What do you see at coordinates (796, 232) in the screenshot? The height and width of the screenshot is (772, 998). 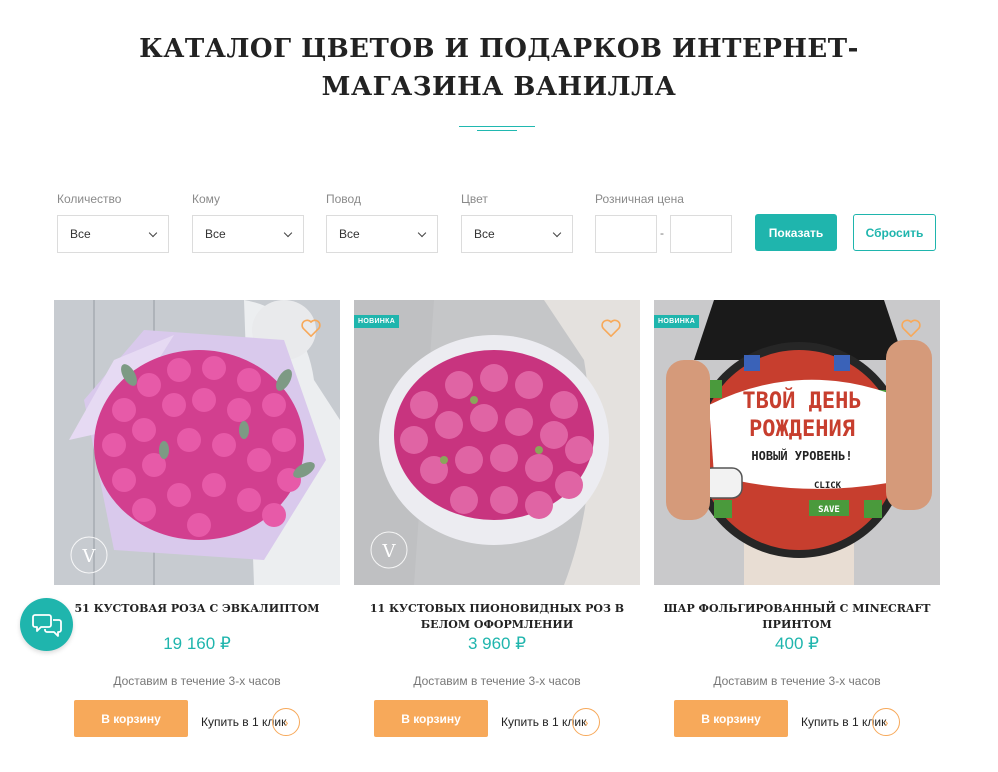 I see `show-button: Показать` at bounding box center [796, 232].